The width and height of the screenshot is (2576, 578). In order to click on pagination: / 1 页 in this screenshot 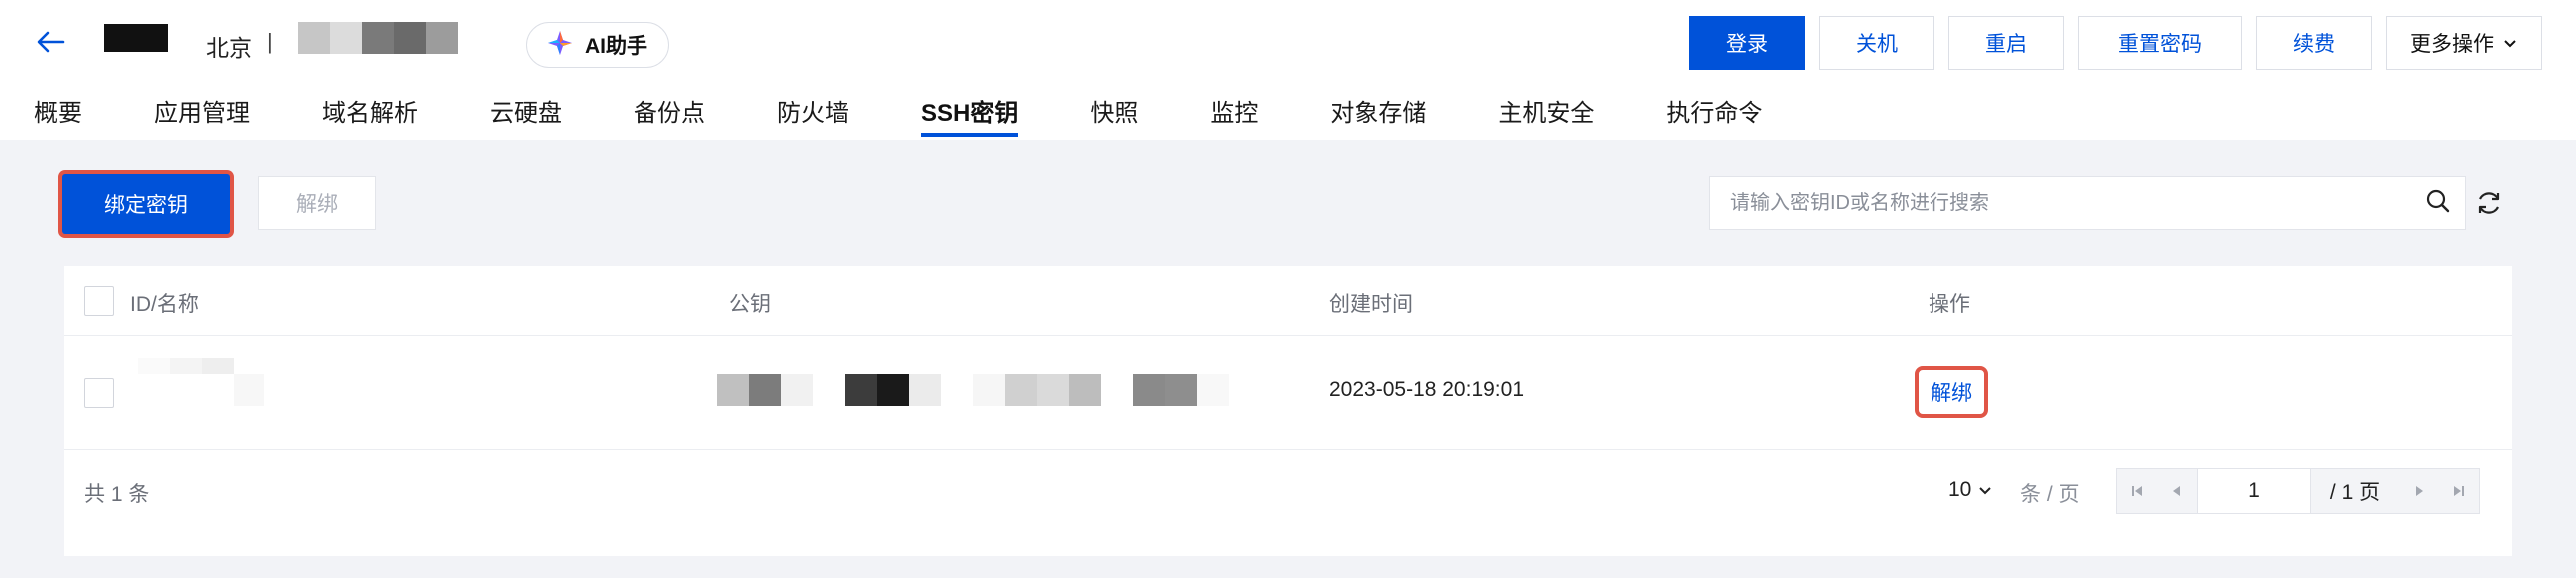, I will do `click(2298, 491)`.